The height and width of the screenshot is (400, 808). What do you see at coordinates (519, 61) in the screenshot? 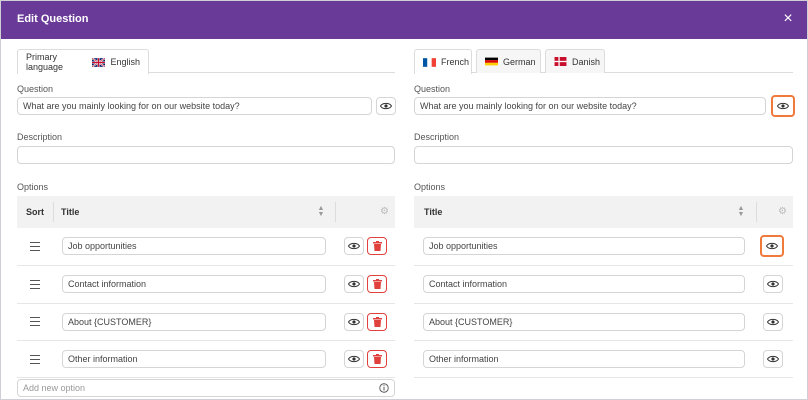
I see `tab-german-label: German` at bounding box center [519, 61].